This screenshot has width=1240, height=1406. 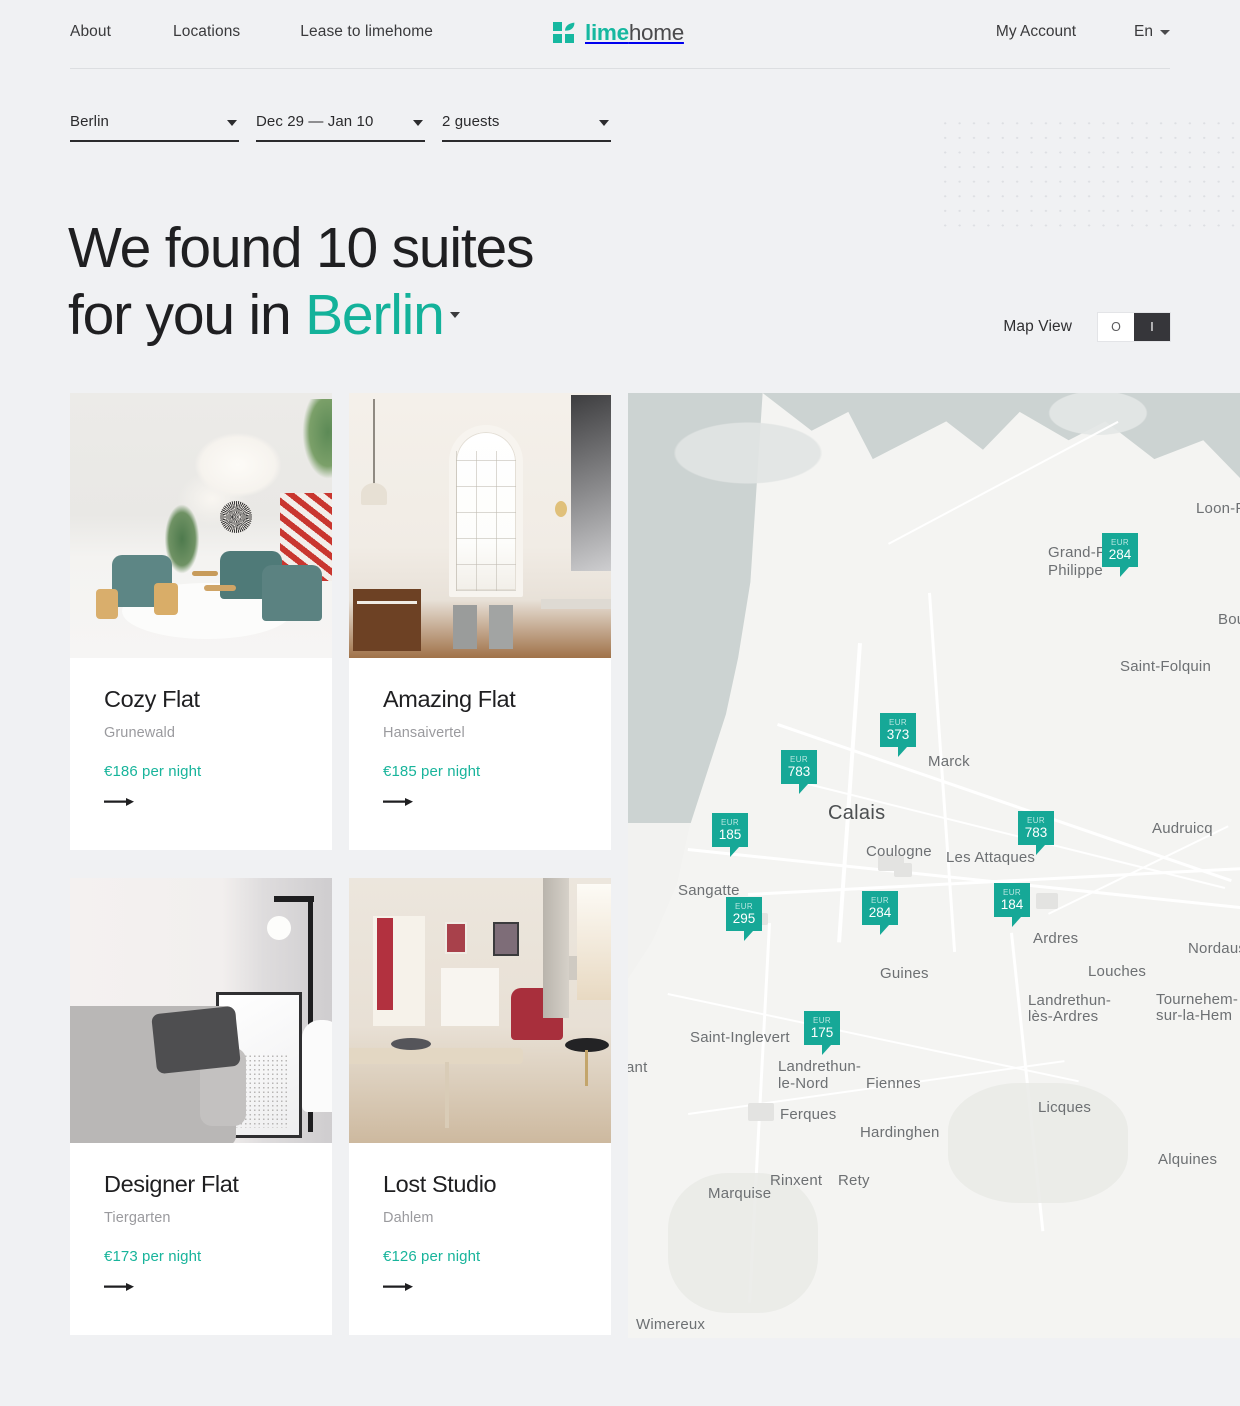 I want to click on map-price-pin-amount: 783, so click(x=1036, y=832).